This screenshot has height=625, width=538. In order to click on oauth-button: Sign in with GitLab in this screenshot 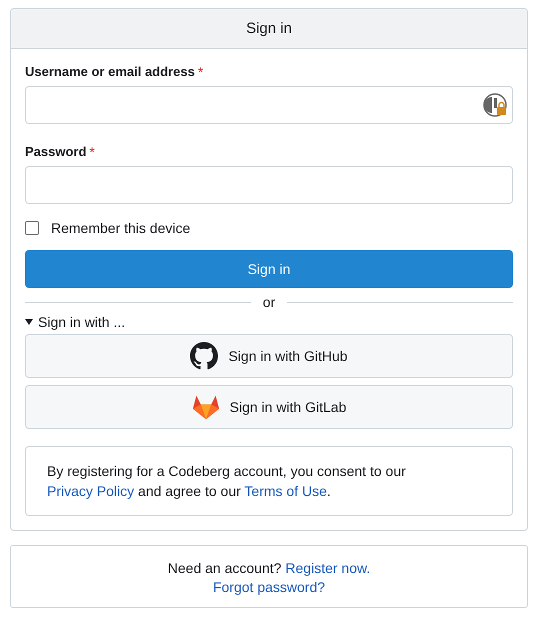, I will do `click(269, 407)`.